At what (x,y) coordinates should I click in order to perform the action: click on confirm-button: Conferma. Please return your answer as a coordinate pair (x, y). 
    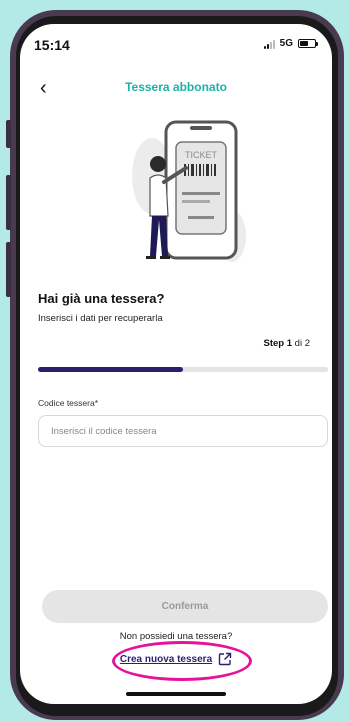
    Looking at the image, I should click on (185, 606).